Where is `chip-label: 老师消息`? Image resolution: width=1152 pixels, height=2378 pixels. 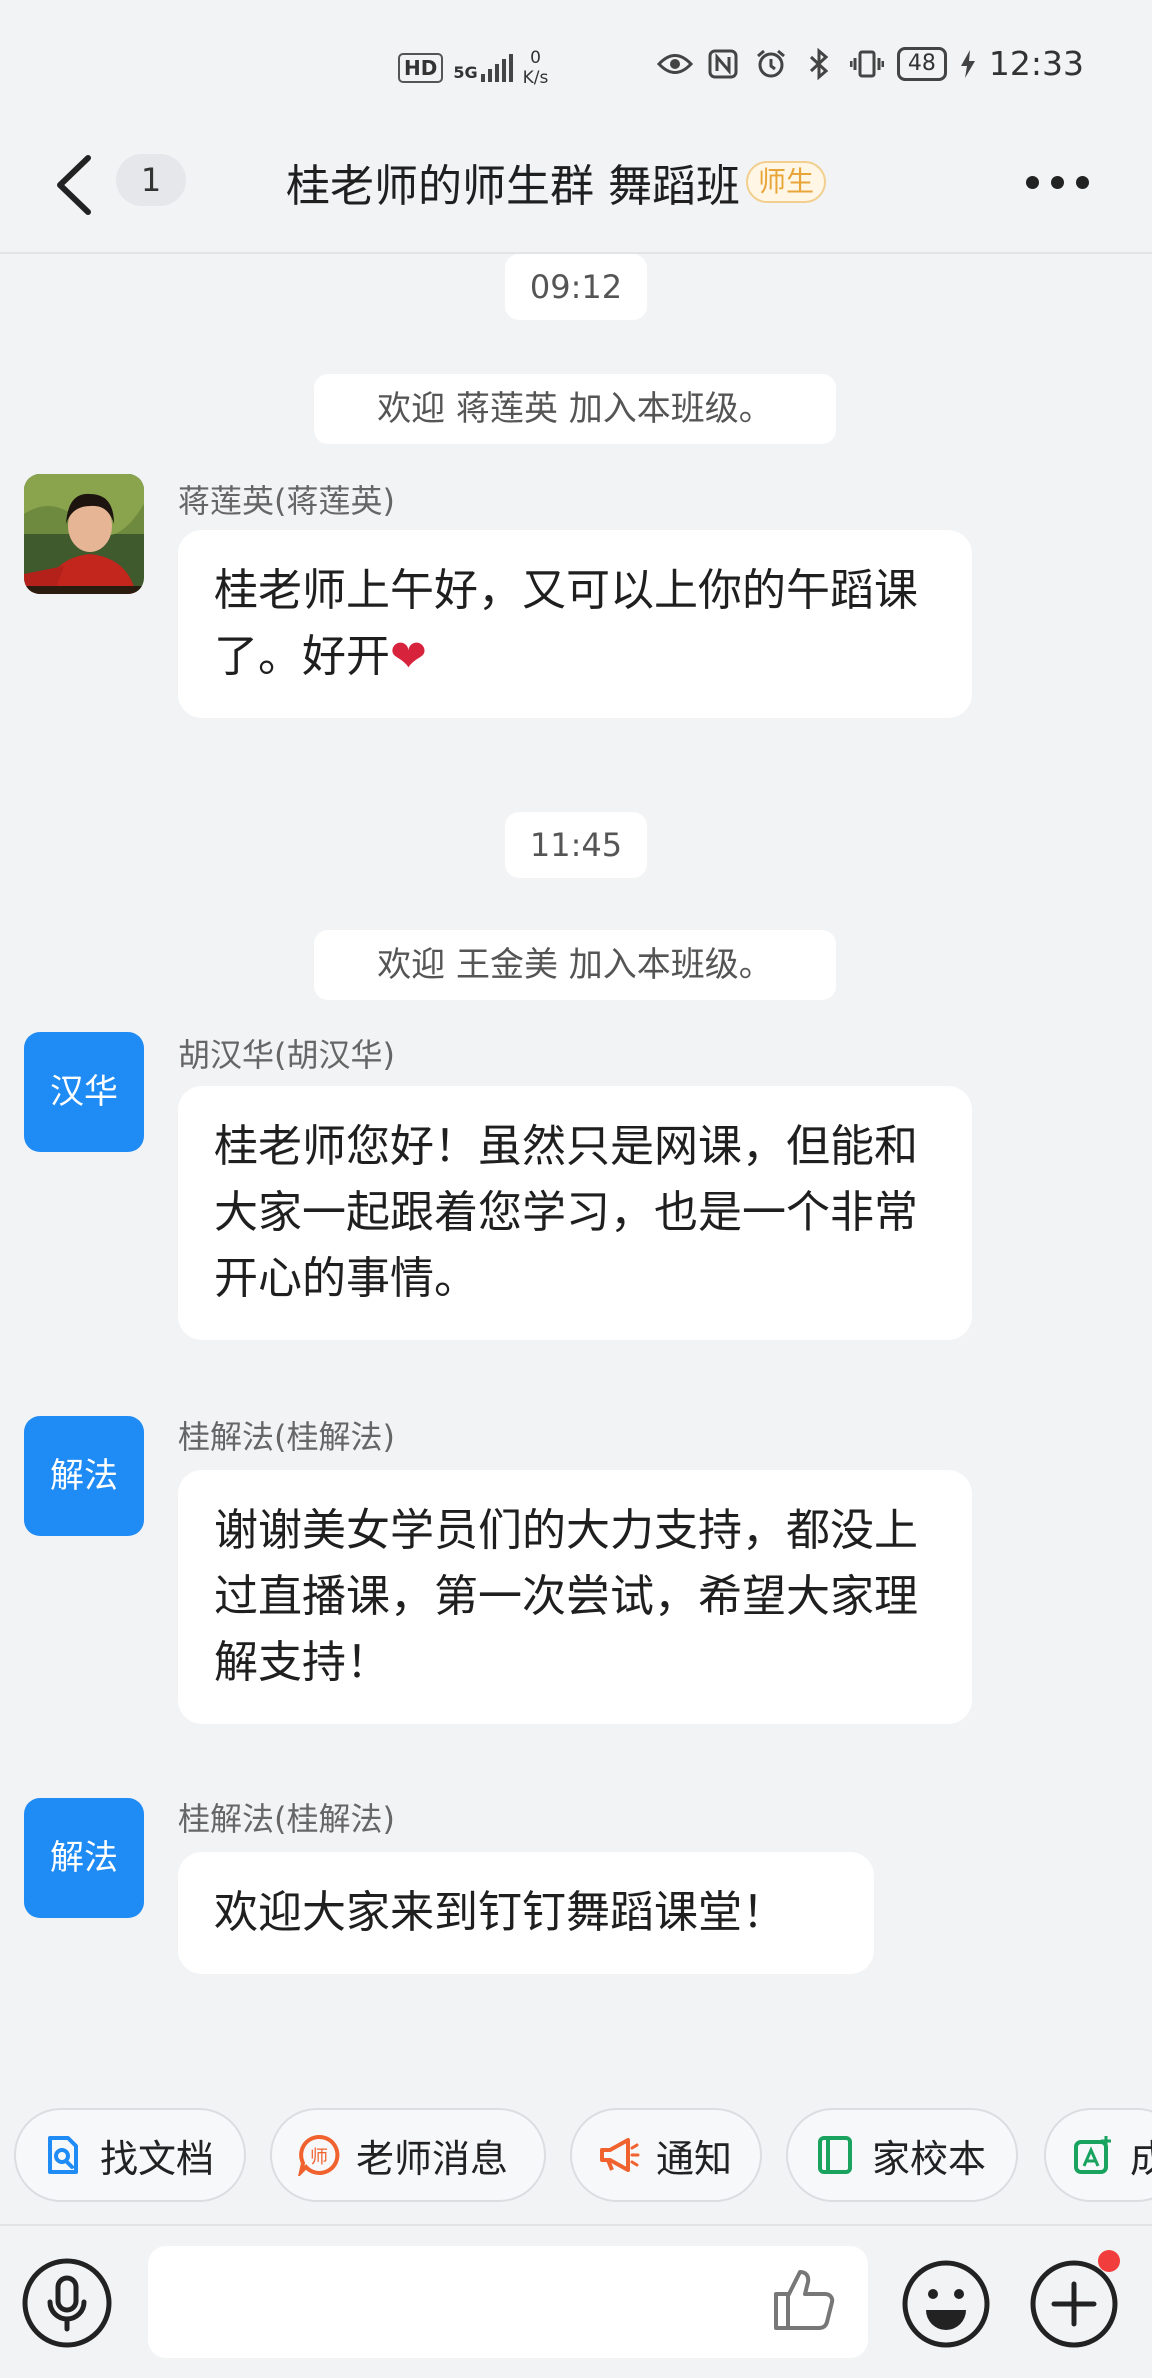 chip-label: 老师消息 is located at coordinates (432, 2158).